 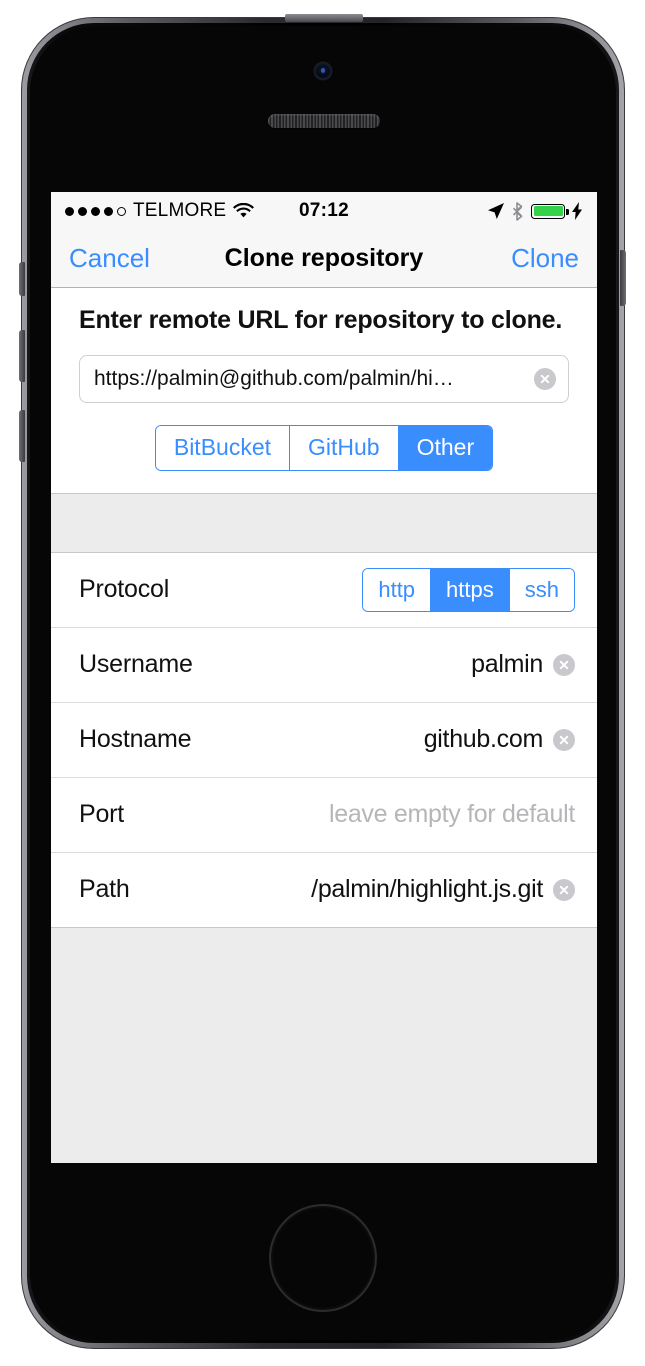 I want to click on table-row-hostname: Hostname github.com, so click(x=324, y=740).